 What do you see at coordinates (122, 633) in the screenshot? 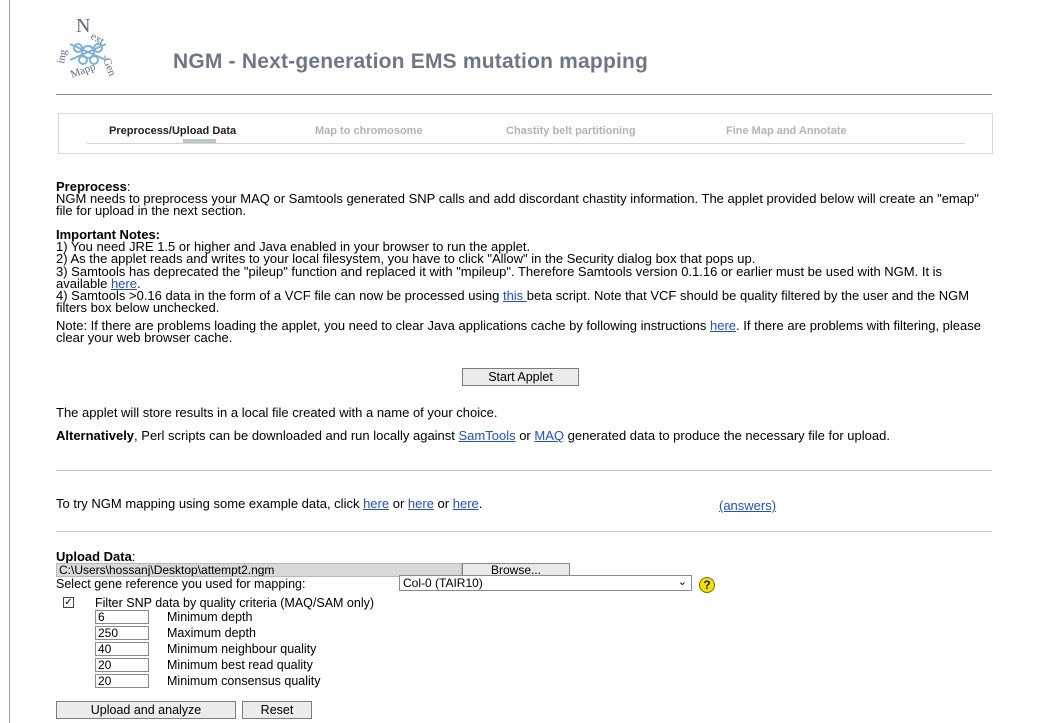
I see `maximum-depth-input: 250` at bounding box center [122, 633].